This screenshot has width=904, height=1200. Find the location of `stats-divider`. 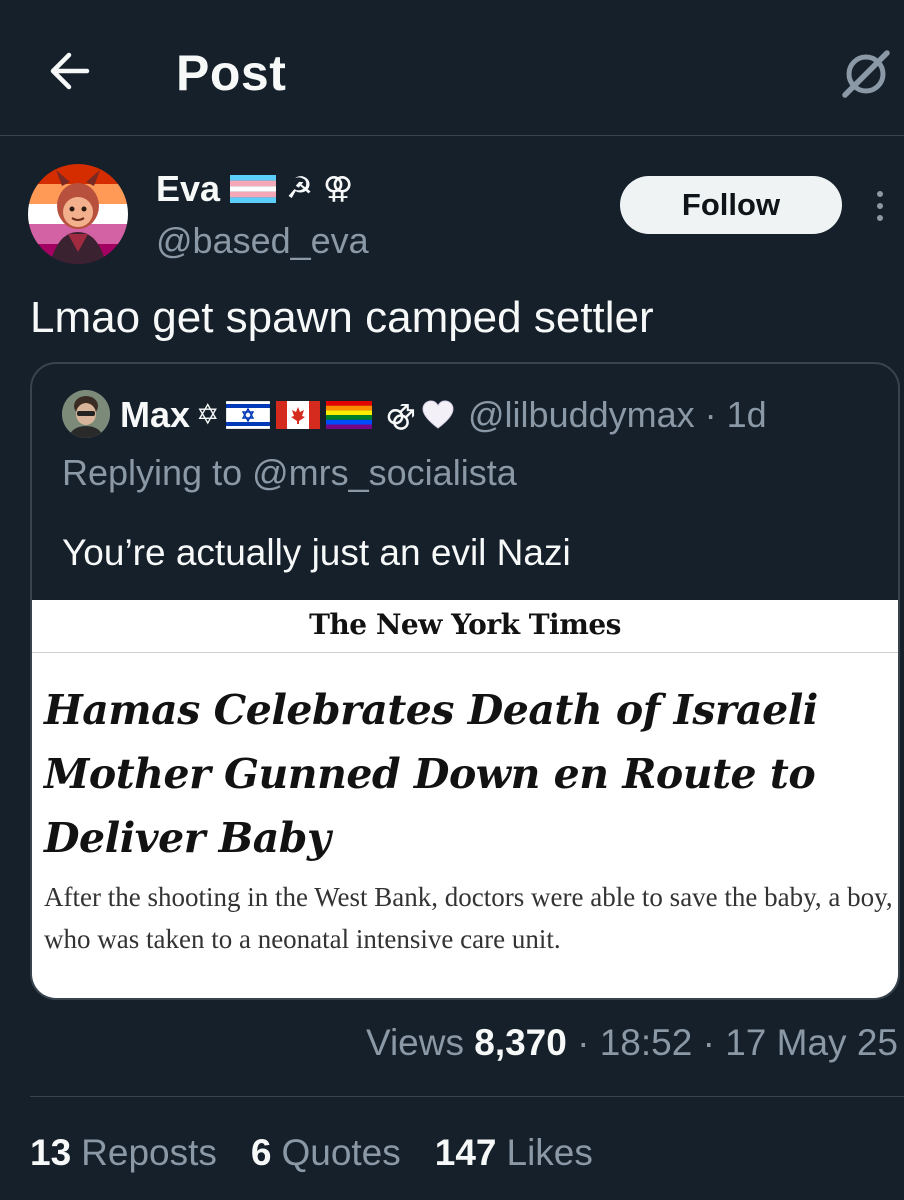

stats-divider is located at coordinates (467, 1096).